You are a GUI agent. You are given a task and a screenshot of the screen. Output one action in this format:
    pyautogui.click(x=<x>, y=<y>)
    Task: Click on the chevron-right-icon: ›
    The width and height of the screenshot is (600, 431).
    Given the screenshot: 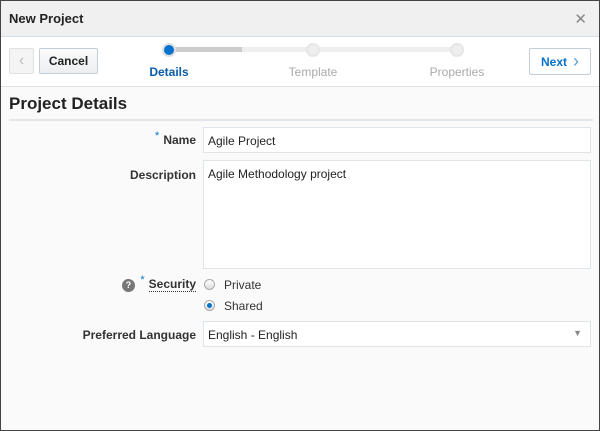 What is the action you would take?
    pyautogui.click(x=576, y=61)
    